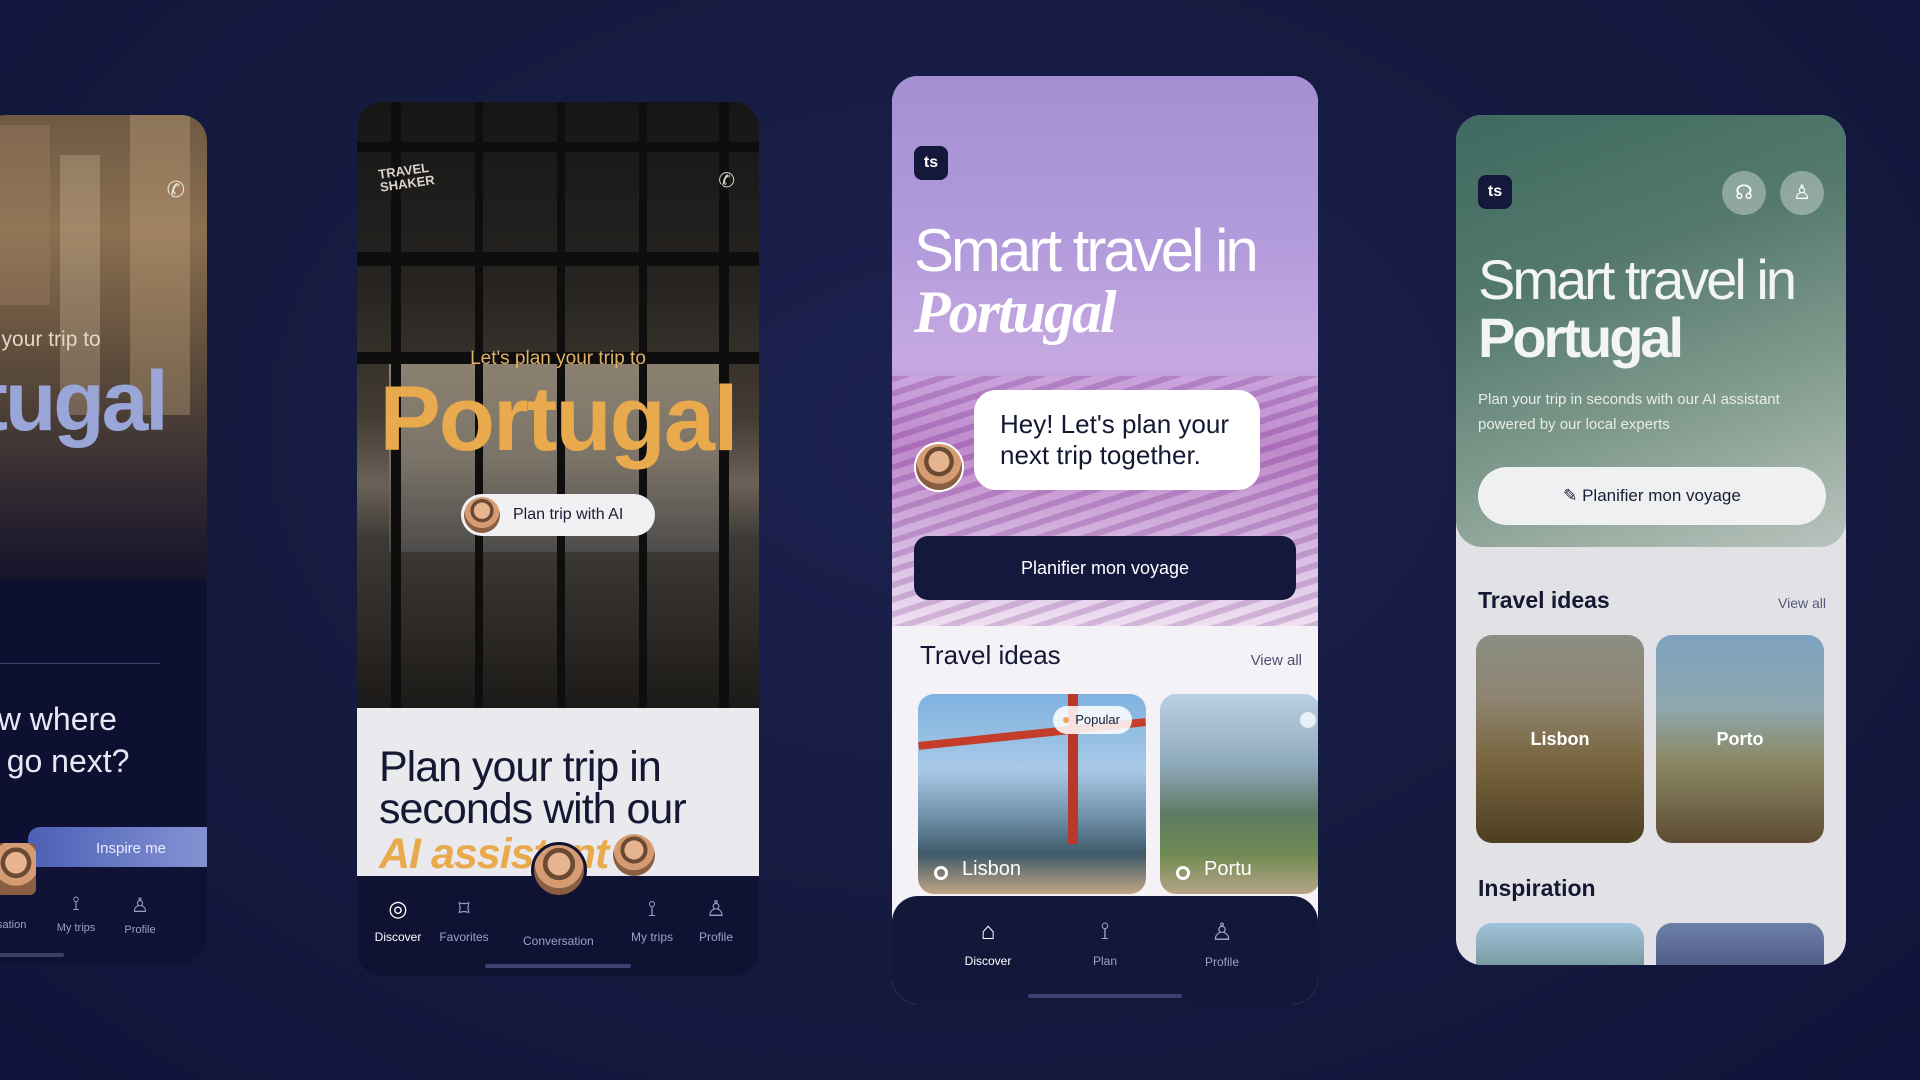  I want to click on nav-label: Favorites, so click(464, 937).